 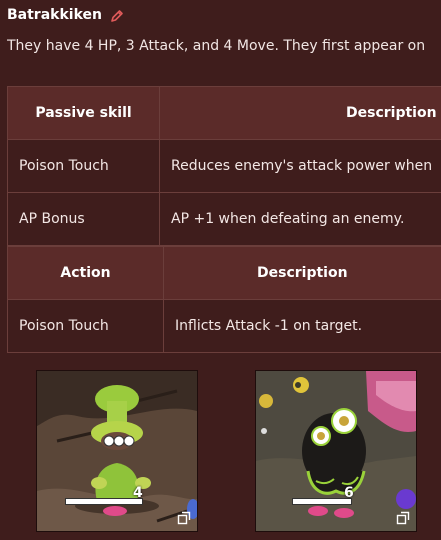 I want to click on hp-value: 4, so click(x=138, y=493).